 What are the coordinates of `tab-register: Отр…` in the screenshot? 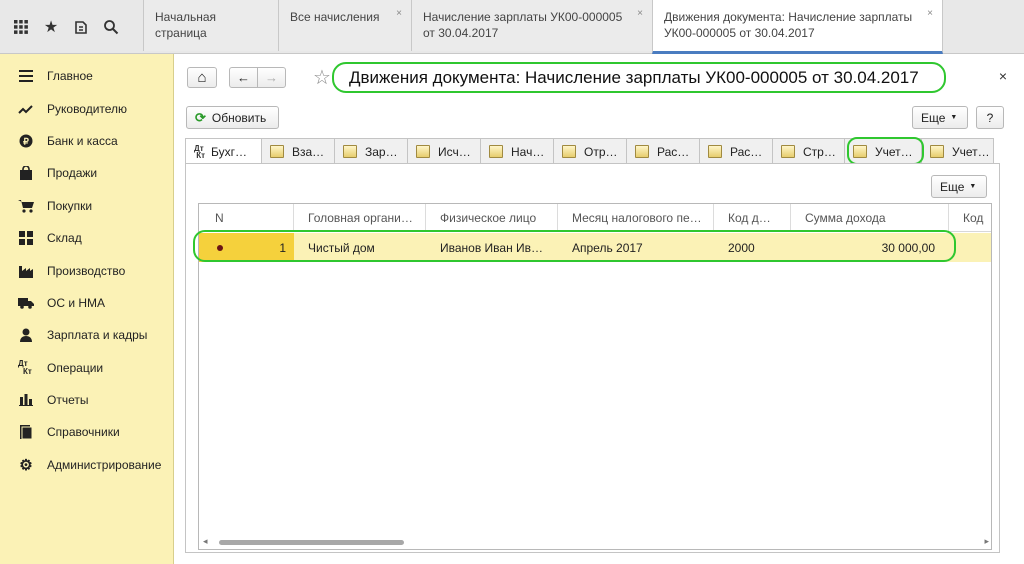 It's located at (590, 151).